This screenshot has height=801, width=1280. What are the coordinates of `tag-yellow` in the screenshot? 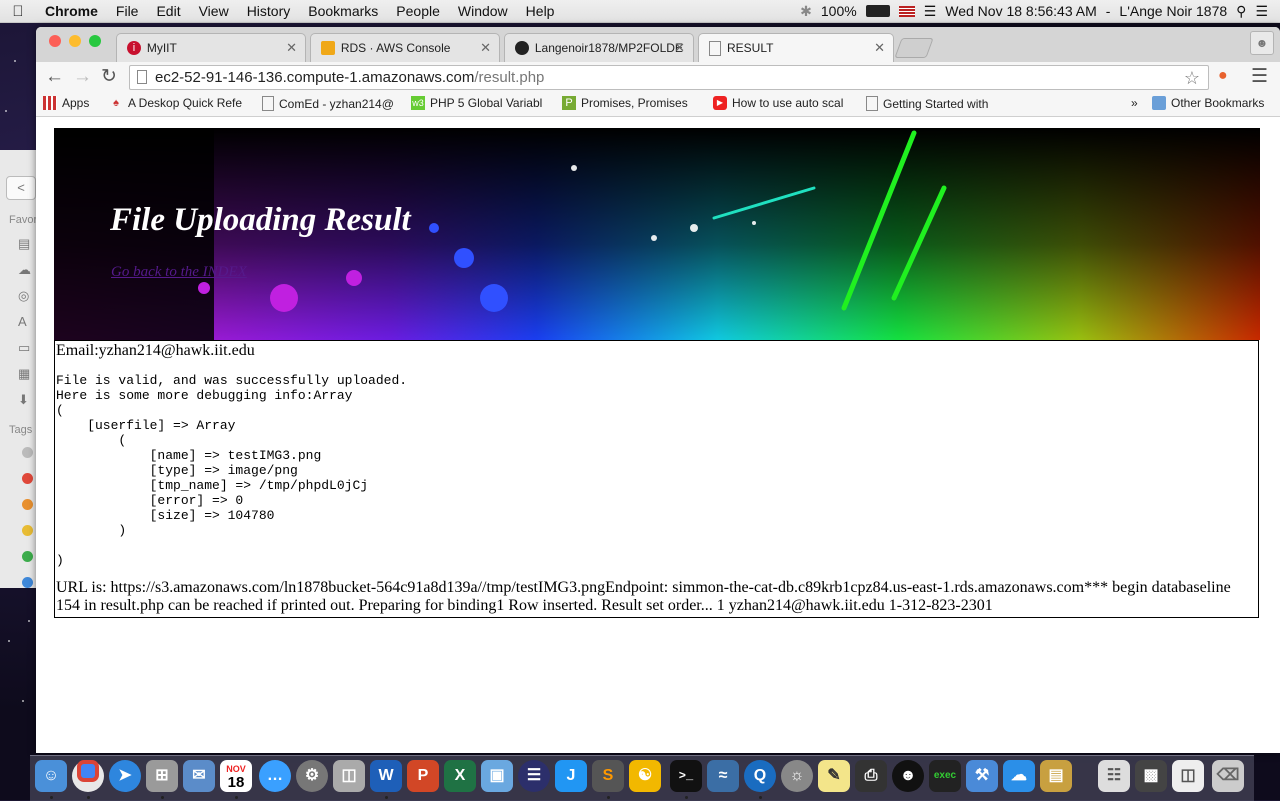 It's located at (27, 530).